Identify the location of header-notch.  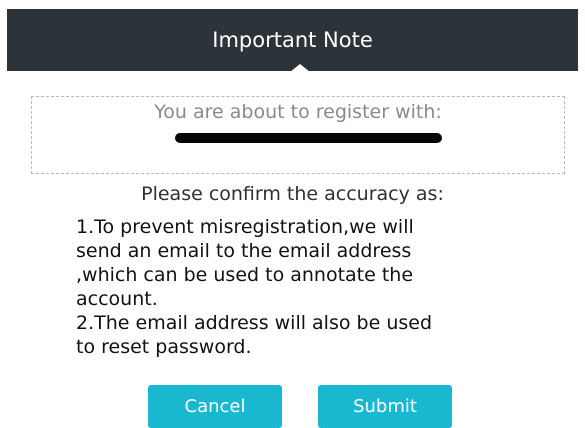
(300, 68).